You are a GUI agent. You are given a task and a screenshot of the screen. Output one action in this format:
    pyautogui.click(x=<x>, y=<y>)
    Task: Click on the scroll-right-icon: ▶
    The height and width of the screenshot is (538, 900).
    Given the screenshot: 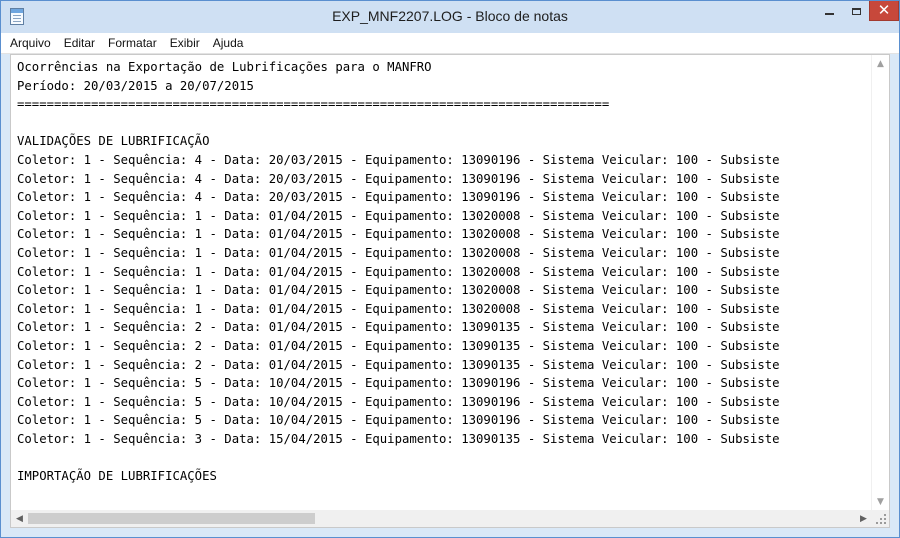 What is the action you would take?
    pyautogui.click(x=863, y=518)
    